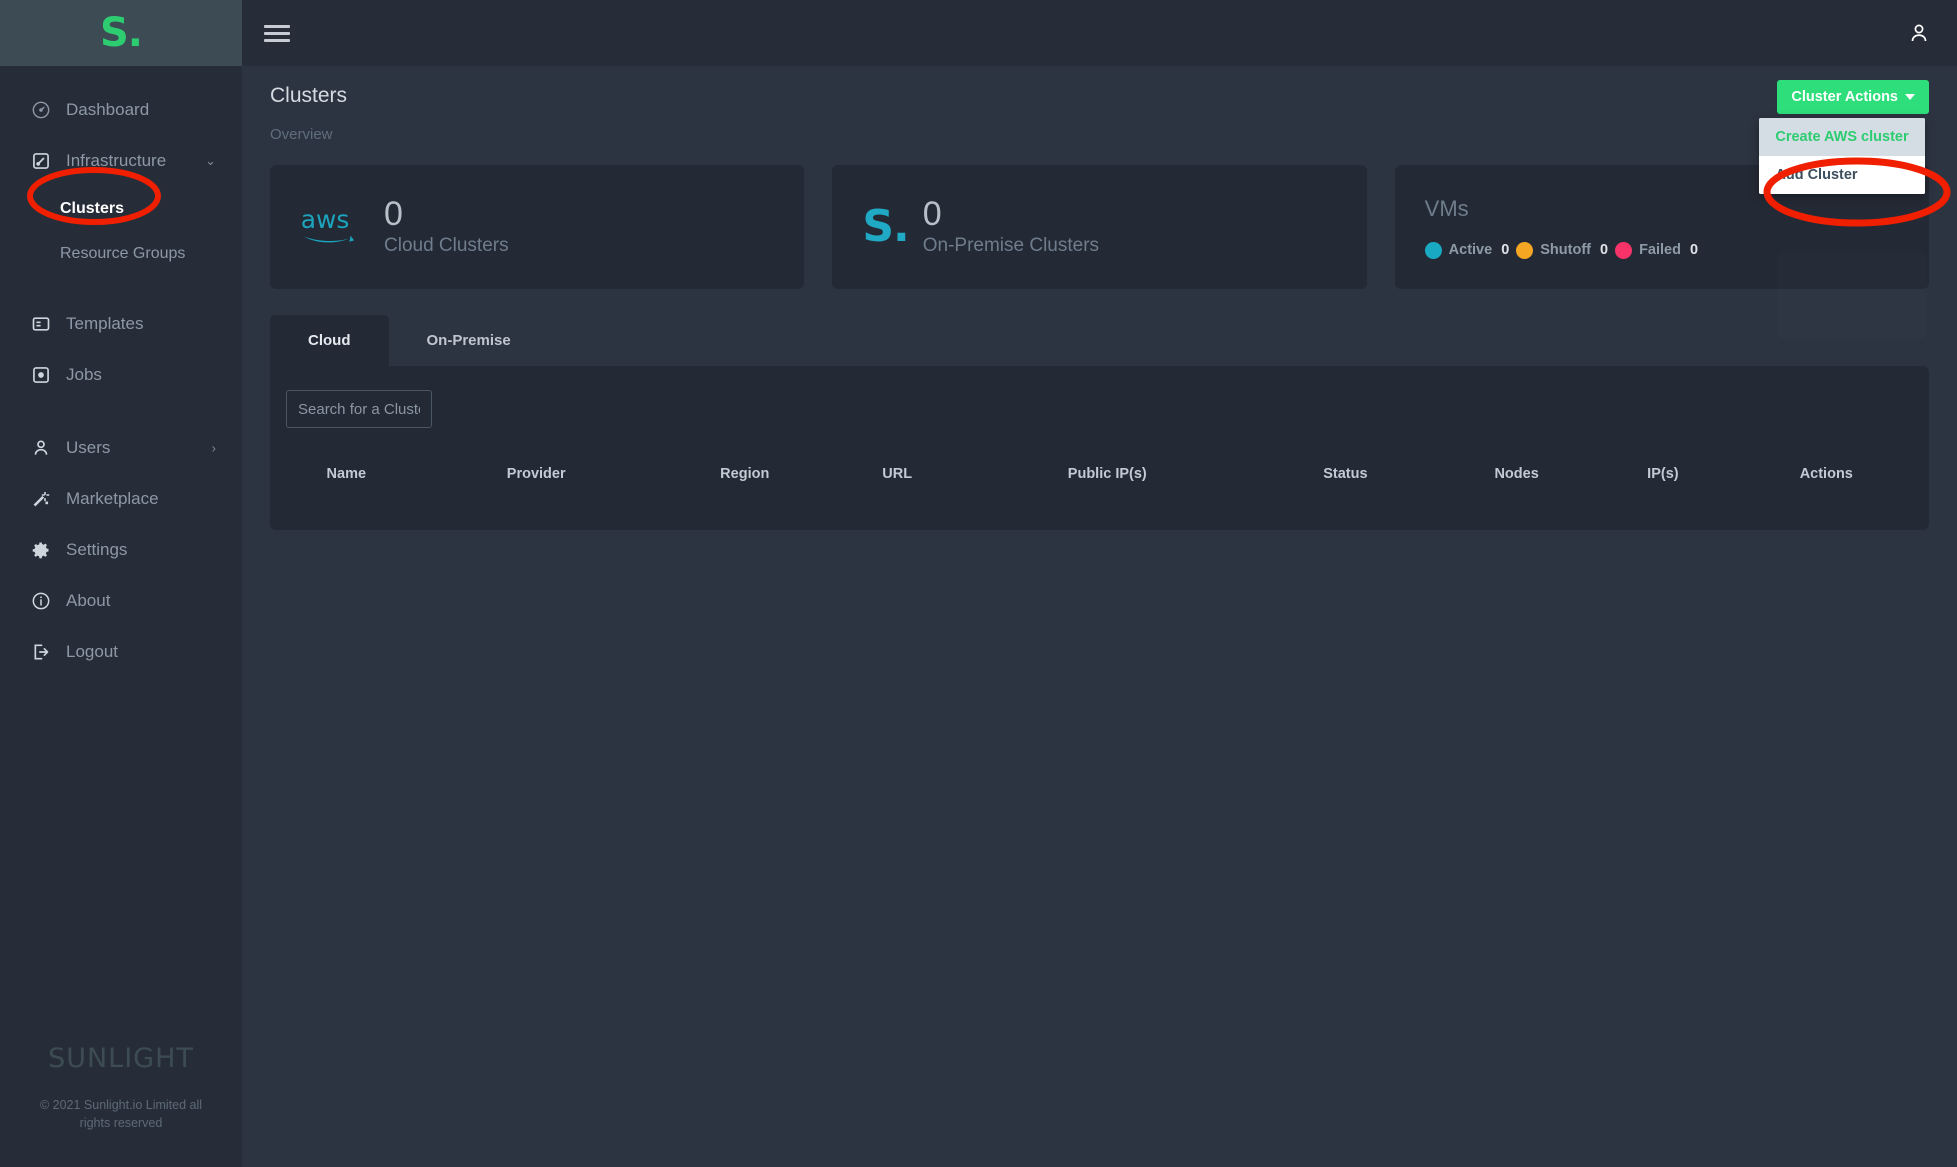 The height and width of the screenshot is (1167, 1957). What do you see at coordinates (1505, 250) in the screenshot?
I see `vm-status-count-active: 0` at bounding box center [1505, 250].